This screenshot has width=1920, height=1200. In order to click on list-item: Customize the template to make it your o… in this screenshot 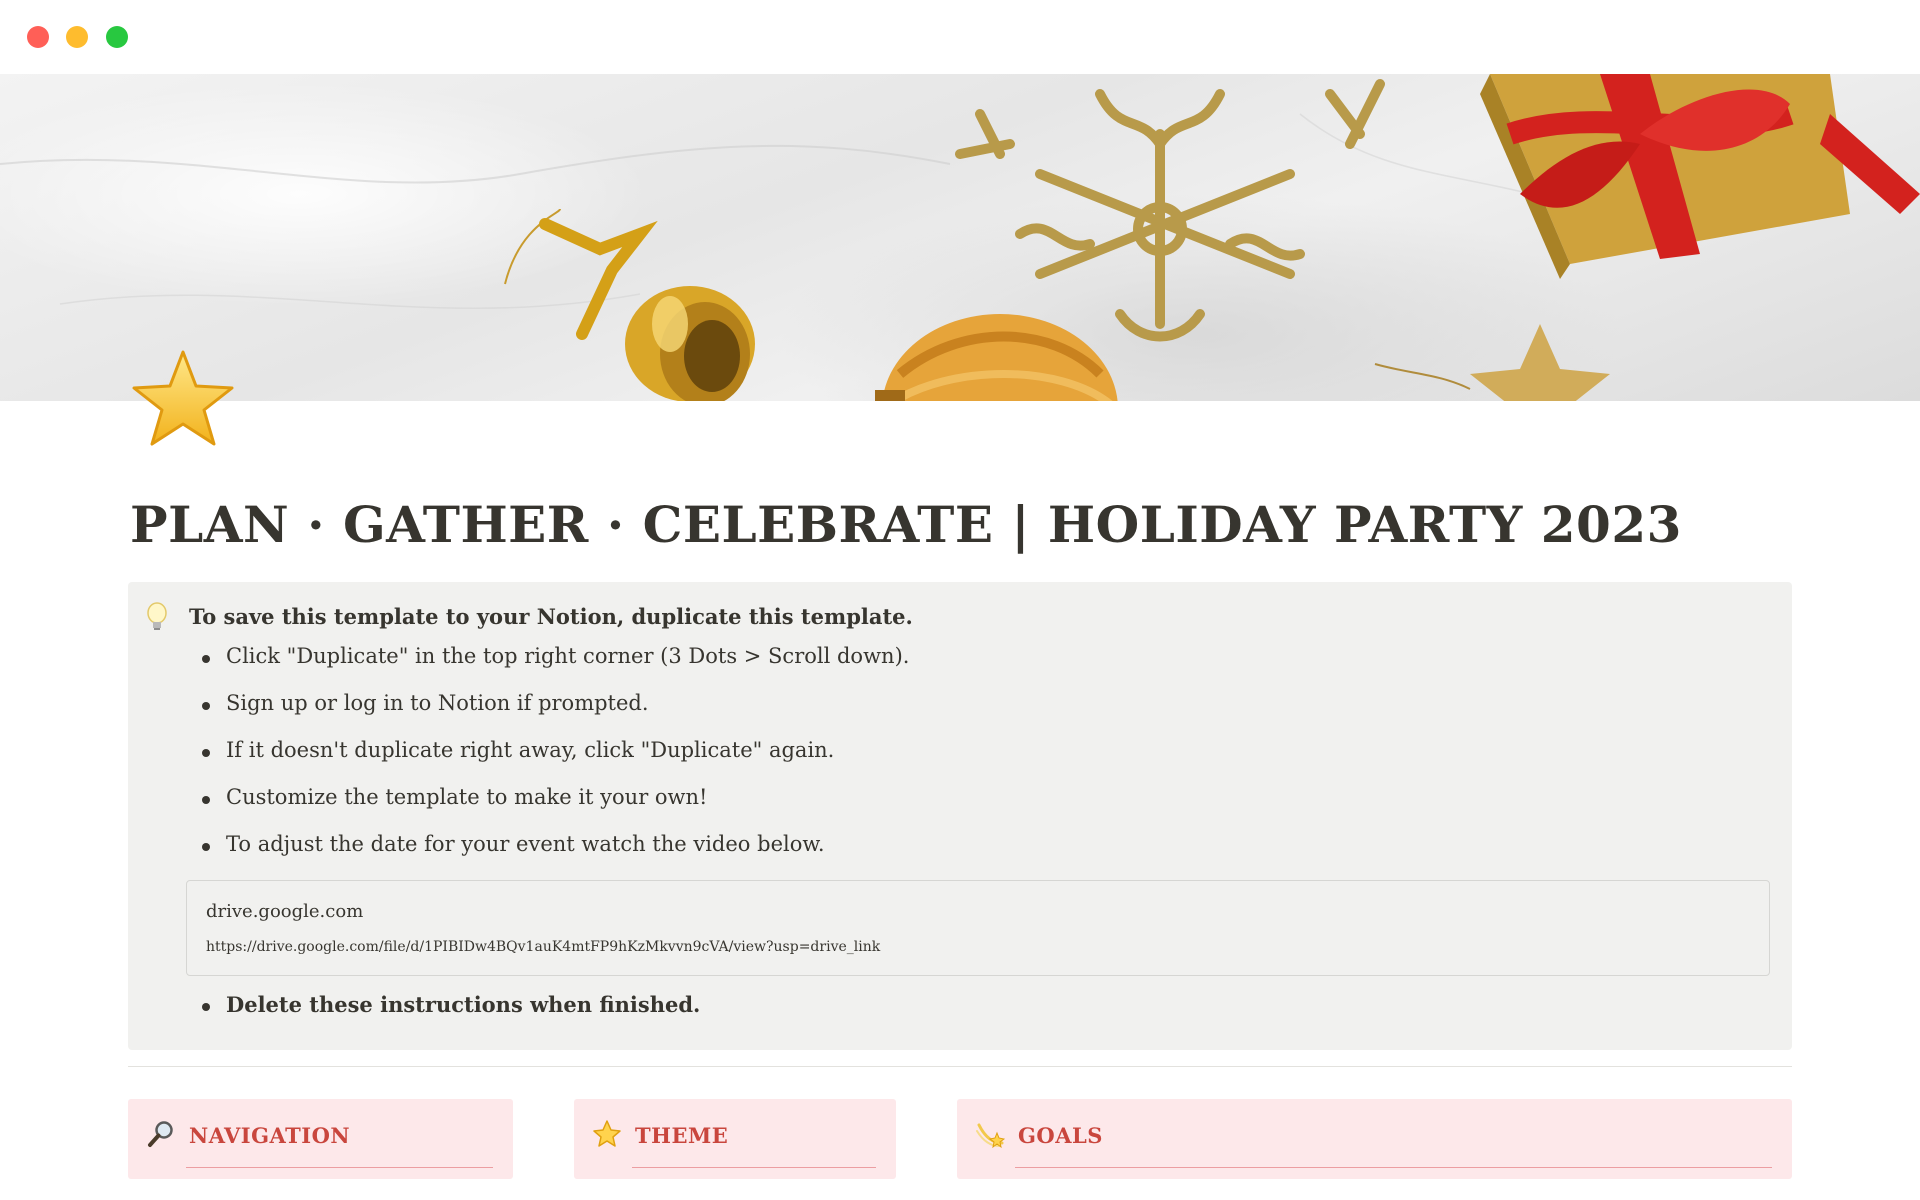, I will do `click(548, 808)`.